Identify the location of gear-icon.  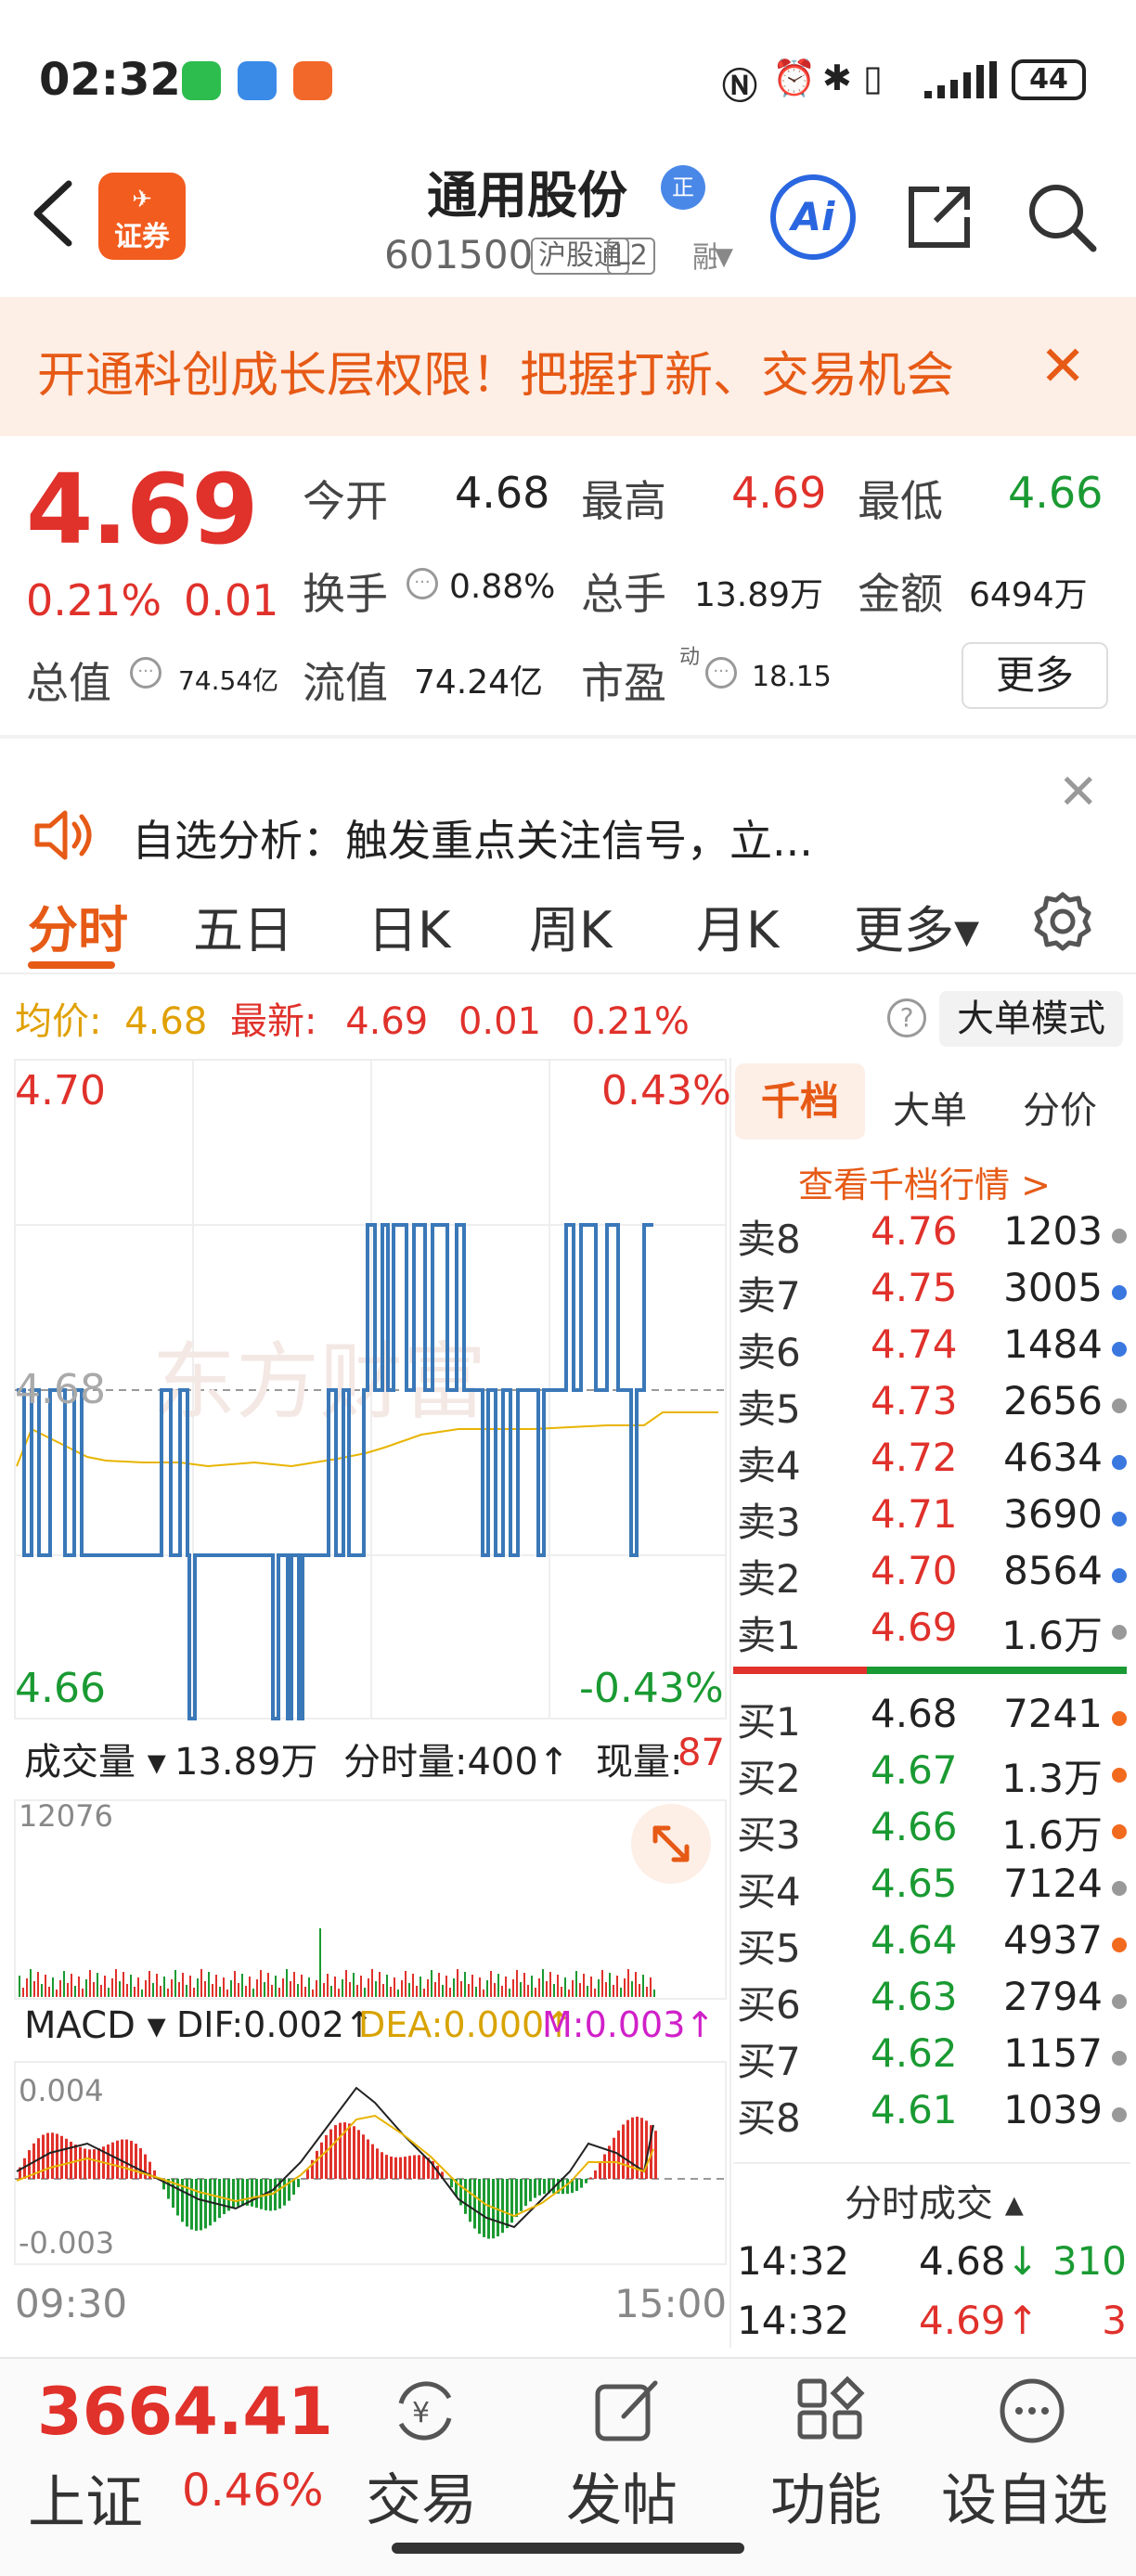
(1062, 921).